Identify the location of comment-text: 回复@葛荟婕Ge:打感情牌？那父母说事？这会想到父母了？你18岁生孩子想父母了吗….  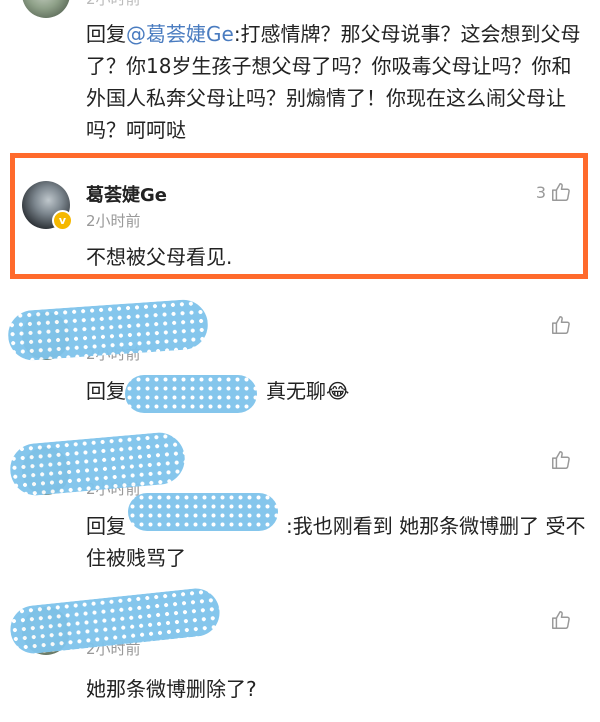
(336, 82).